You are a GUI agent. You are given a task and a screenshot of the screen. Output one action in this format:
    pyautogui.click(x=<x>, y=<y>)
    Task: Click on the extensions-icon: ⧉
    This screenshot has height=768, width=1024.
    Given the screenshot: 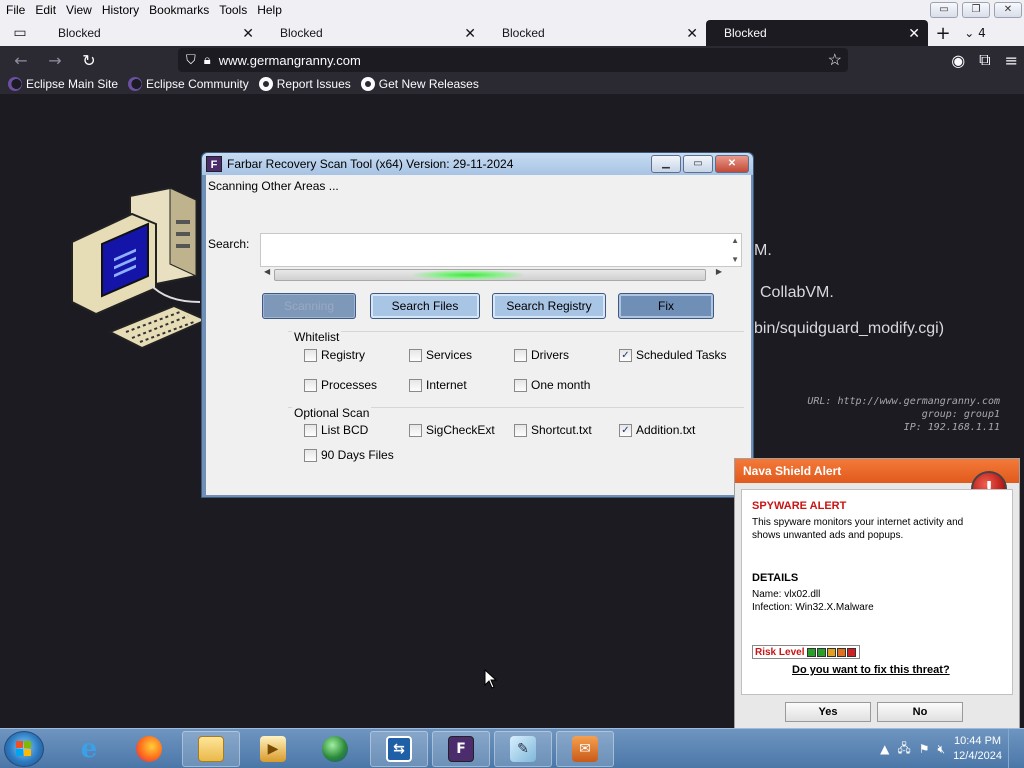 What is the action you would take?
    pyautogui.click(x=984, y=60)
    